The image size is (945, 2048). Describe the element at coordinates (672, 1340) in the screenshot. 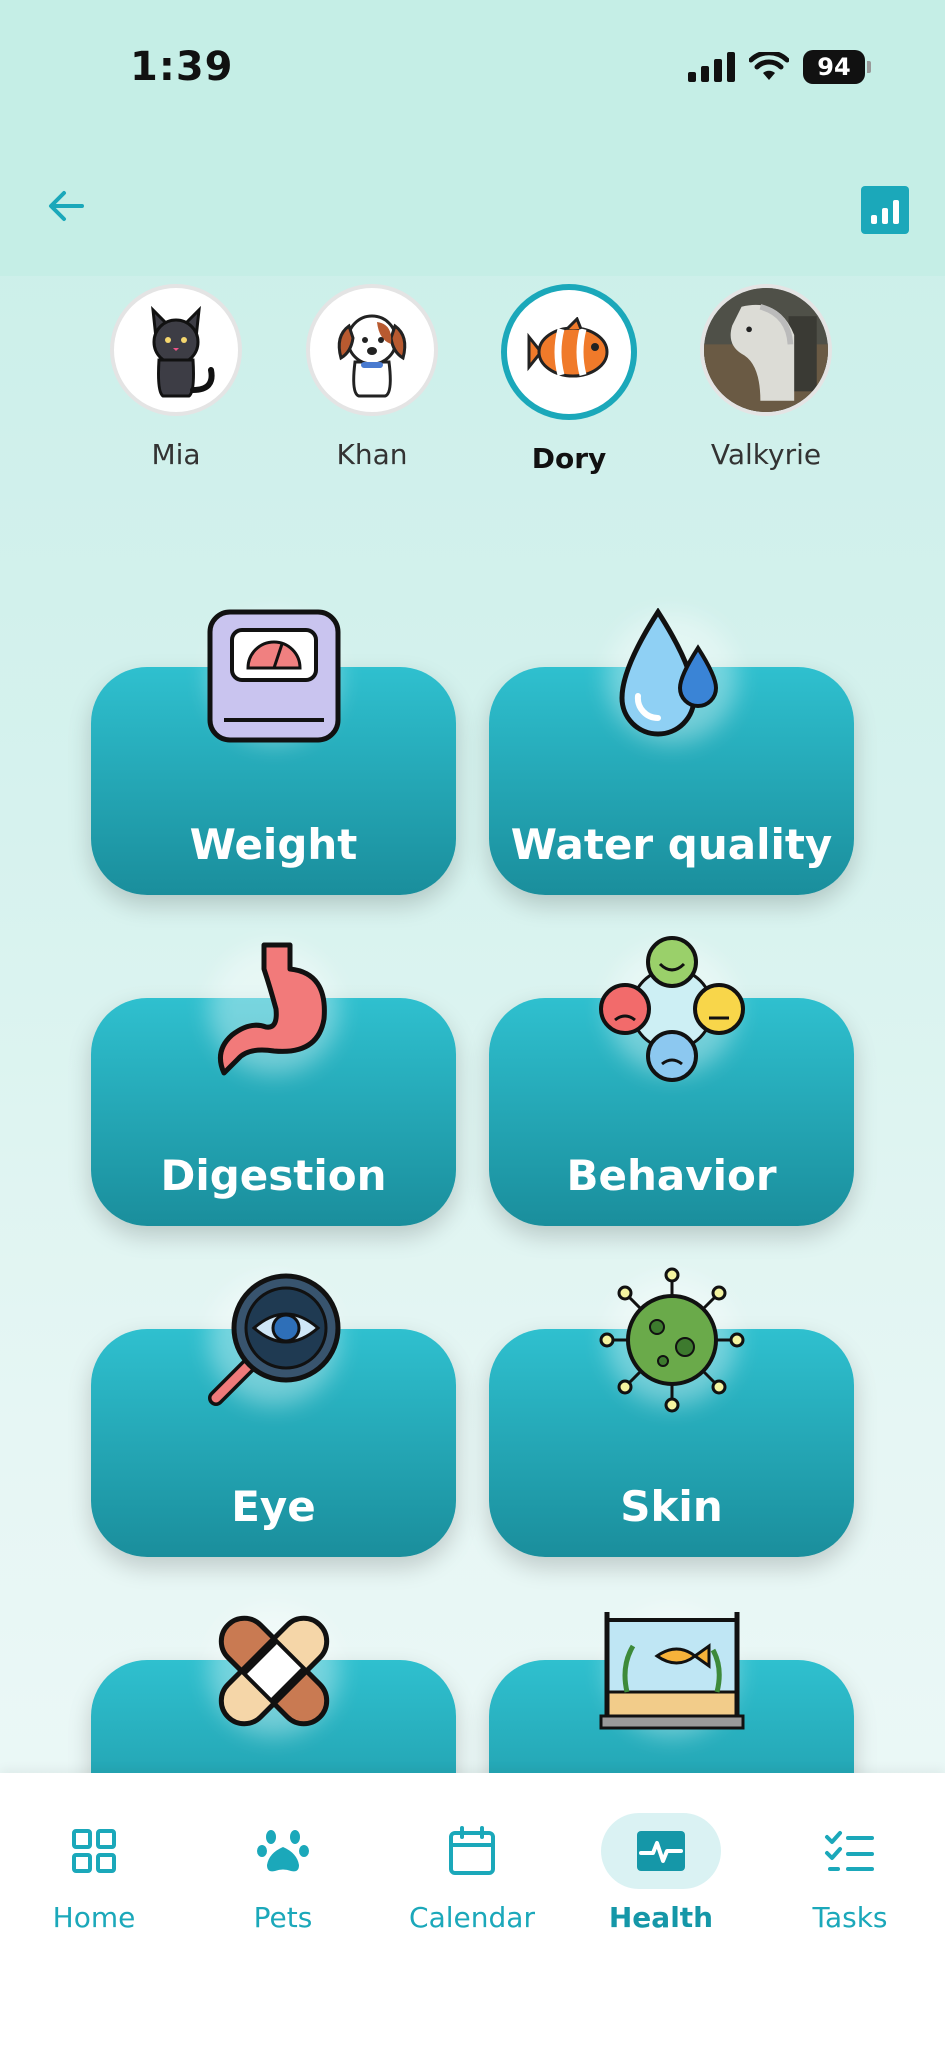

I see `virus-icon` at that location.